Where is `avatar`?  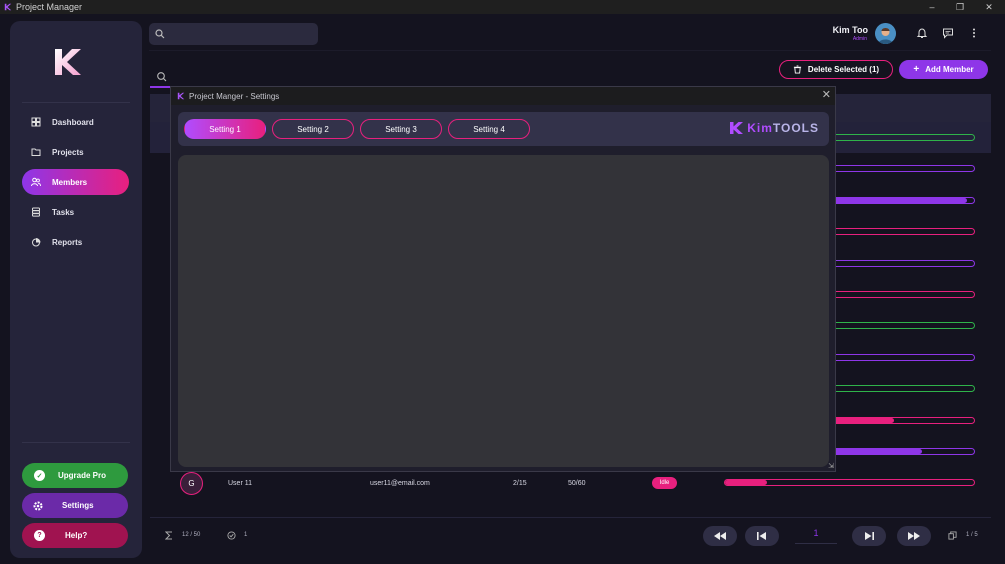
avatar is located at coordinates (885, 33).